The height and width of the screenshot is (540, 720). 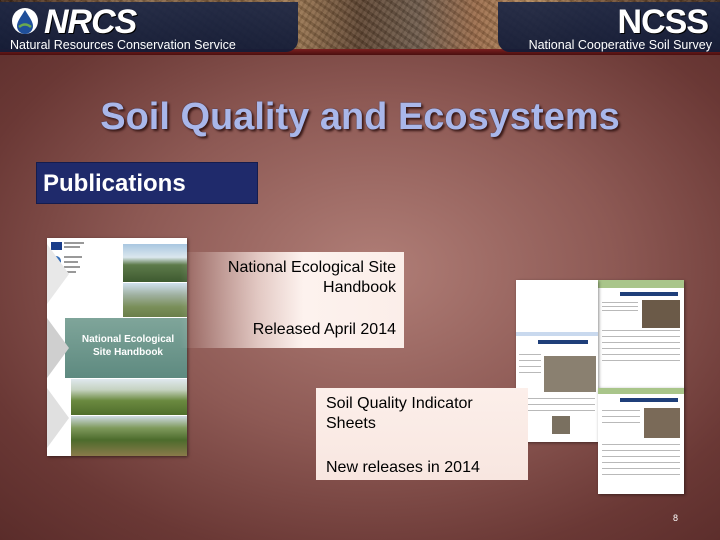 What do you see at coordinates (676, 518) in the screenshot?
I see `page-number: 8` at bounding box center [676, 518].